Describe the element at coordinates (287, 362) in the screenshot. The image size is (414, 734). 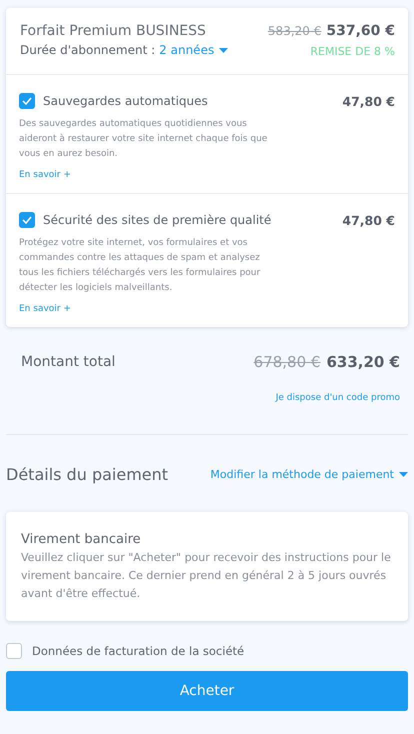
I see `old-total: 678,80 €` at that location.